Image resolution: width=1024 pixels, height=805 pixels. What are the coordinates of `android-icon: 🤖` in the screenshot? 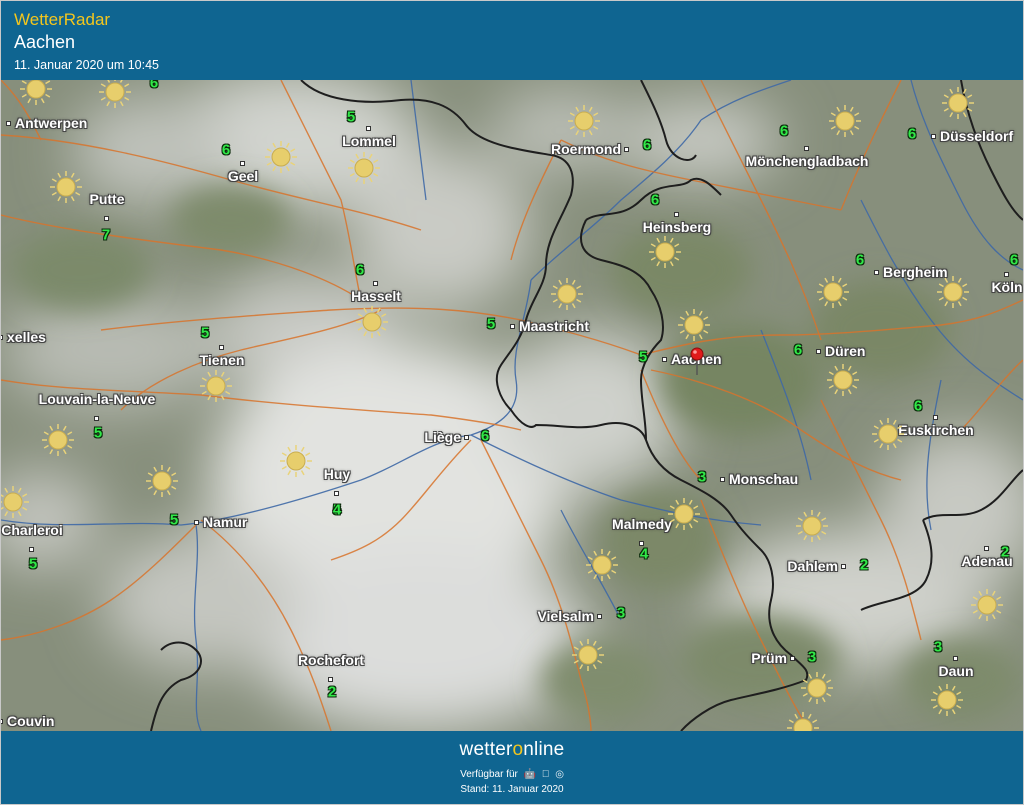 It's located at (530, 774).